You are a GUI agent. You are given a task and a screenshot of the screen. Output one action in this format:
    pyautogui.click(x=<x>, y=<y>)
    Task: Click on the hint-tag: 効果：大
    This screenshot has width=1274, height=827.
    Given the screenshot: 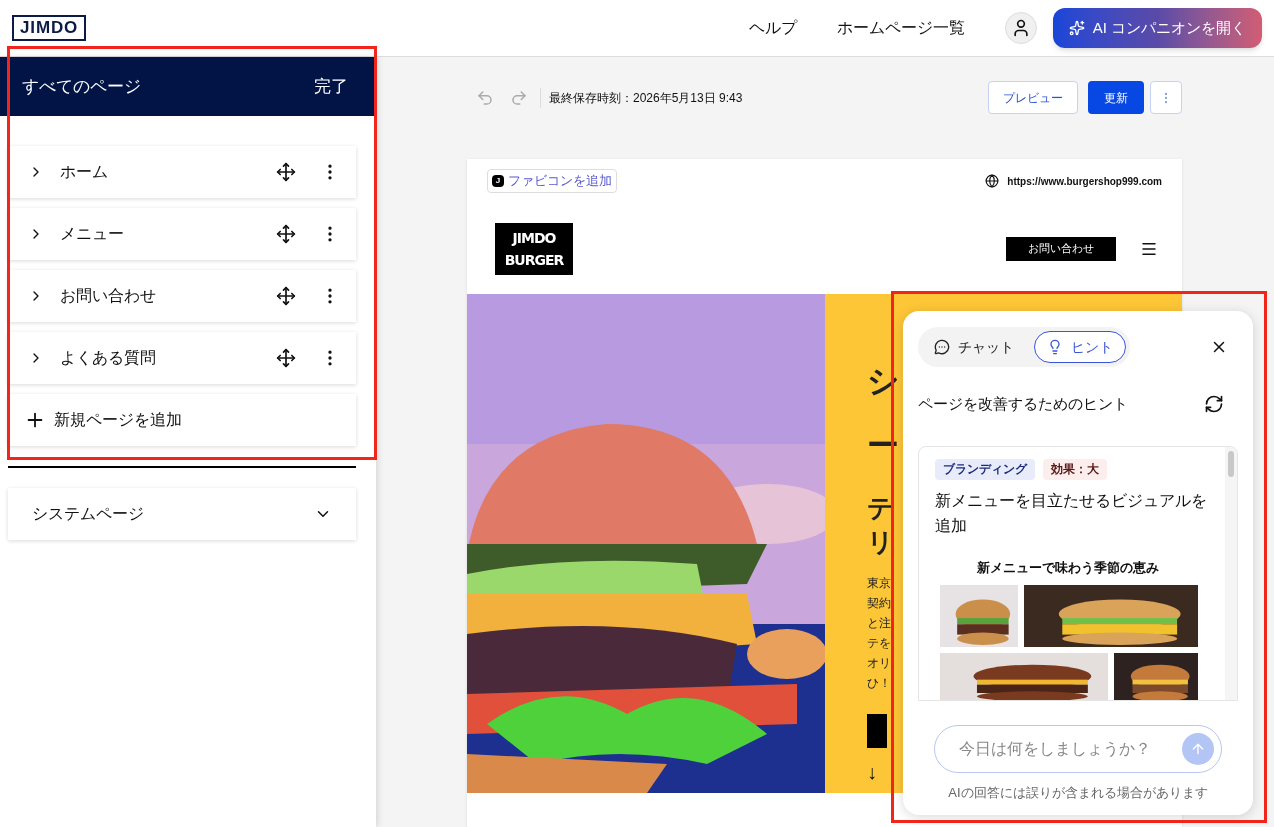 What is the action you would take?
    pyautogui.click(x=1075, y=469)
    